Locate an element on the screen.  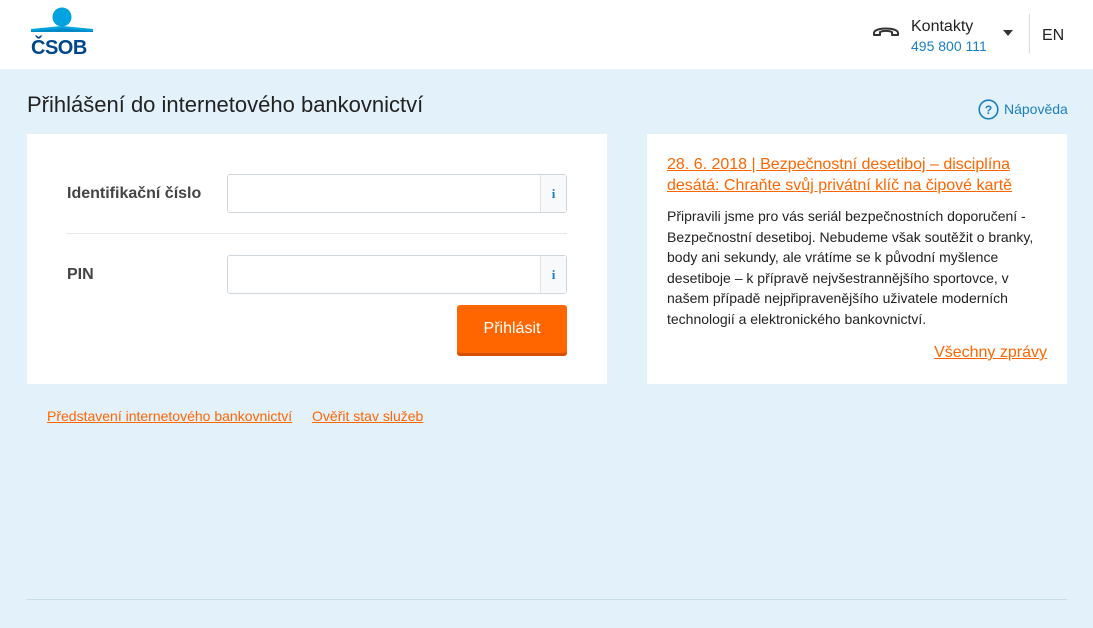
identification-number-label: Identifikační číslo is located at coordinates (134, 193).